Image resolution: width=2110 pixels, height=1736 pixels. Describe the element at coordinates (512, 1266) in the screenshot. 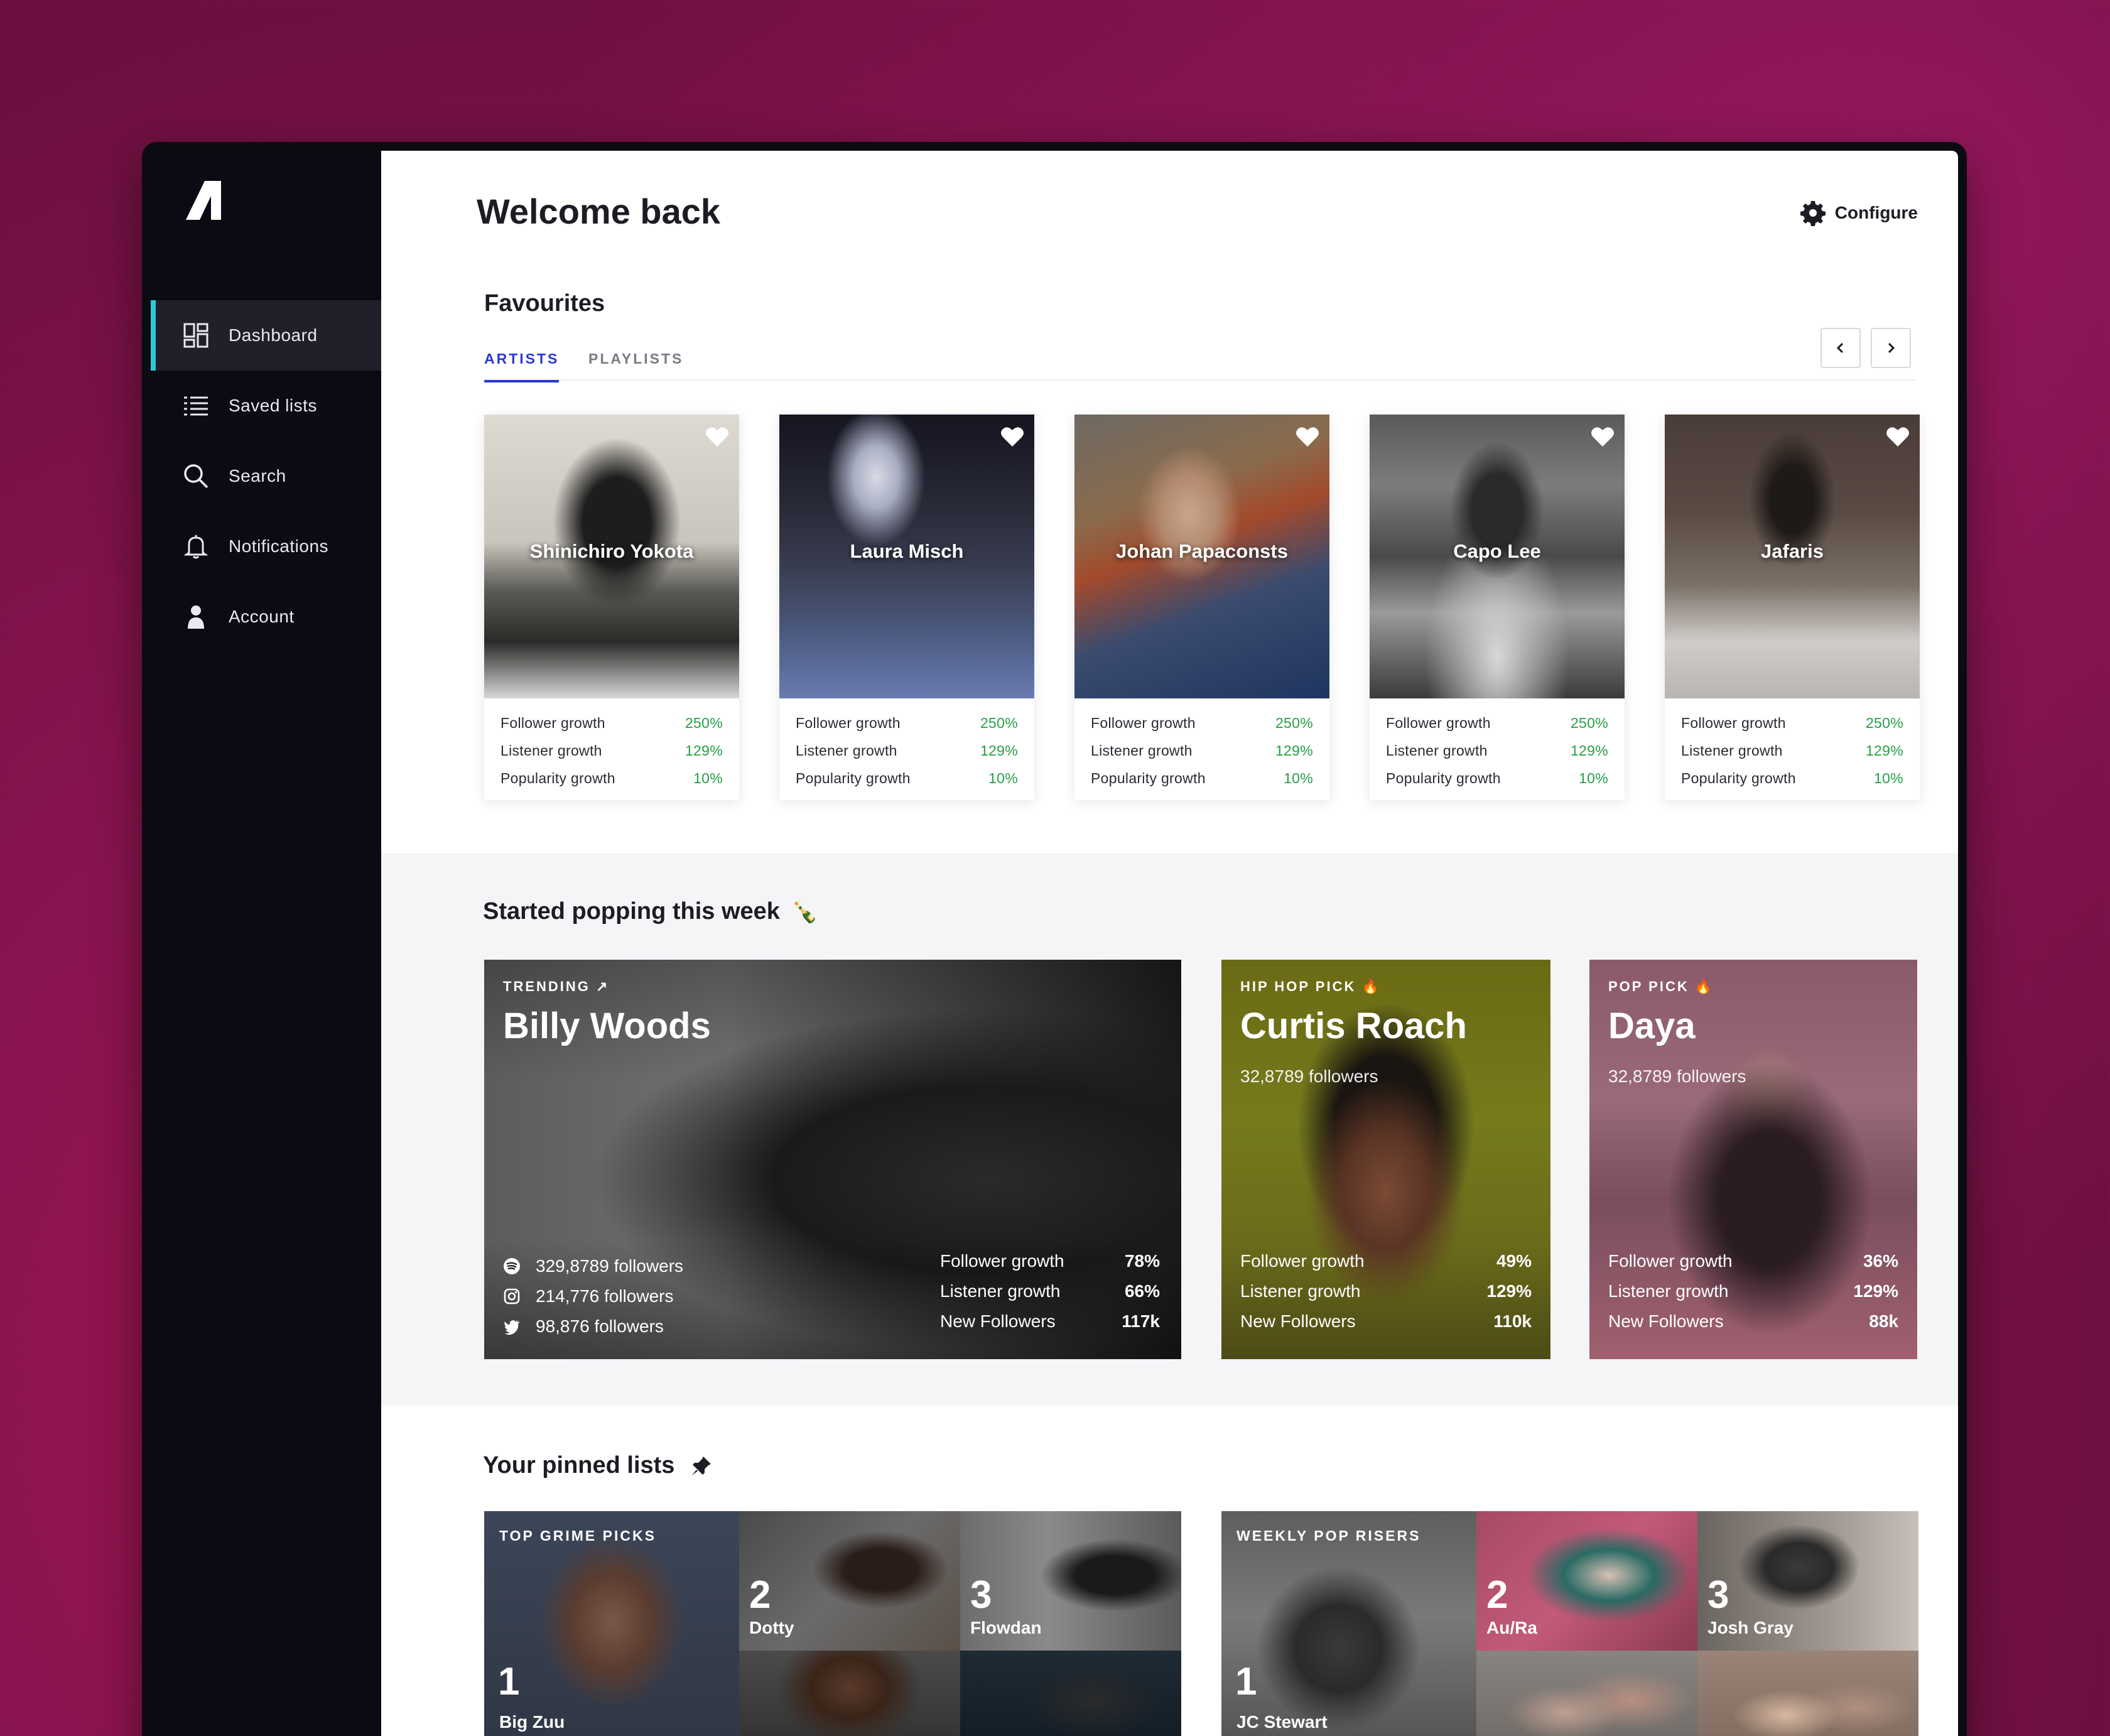

I see `spotify-icon` at that location.